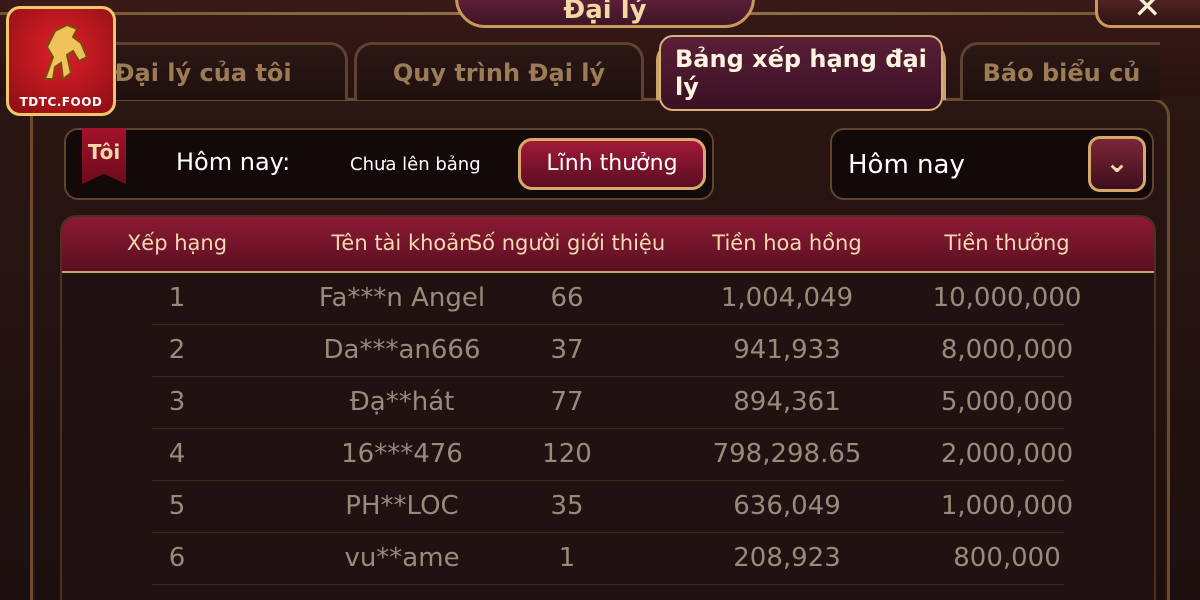 This screenshot has height=600, width=1200. What do you see at coordinates (177, 402) in the screenshot?
I see `cell-rank: 3` at bounding box center [177, 402].